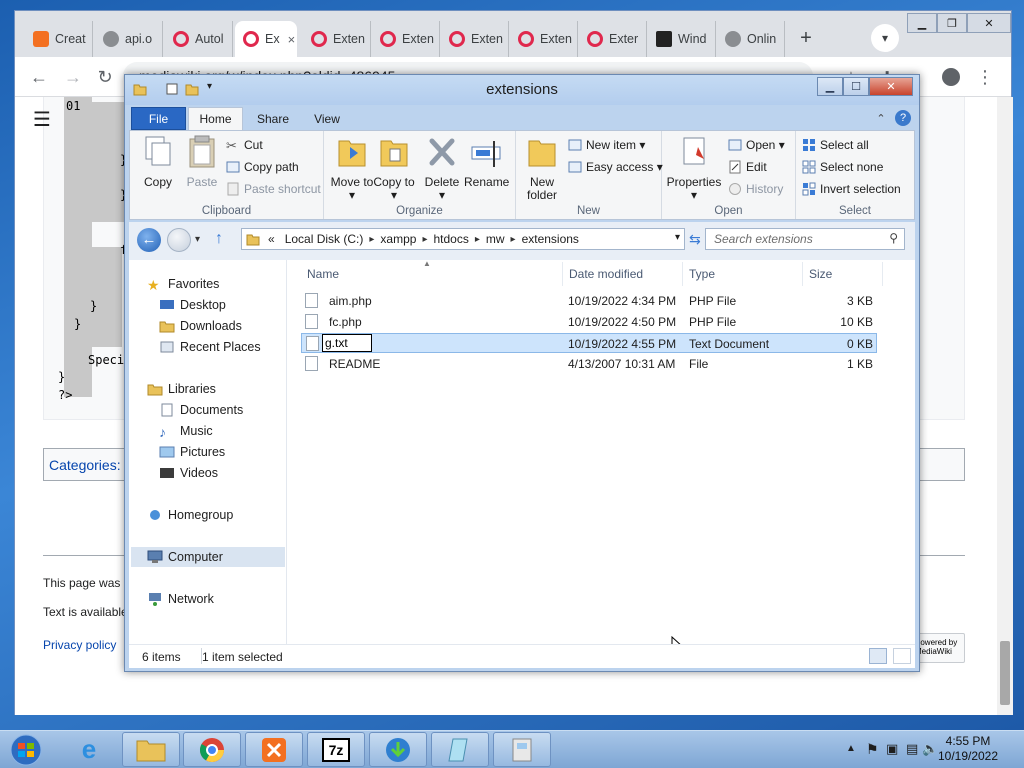  Describe the element at coordinates (199, 39) in the screenshot. I see `tab-2: Autol` at that location.